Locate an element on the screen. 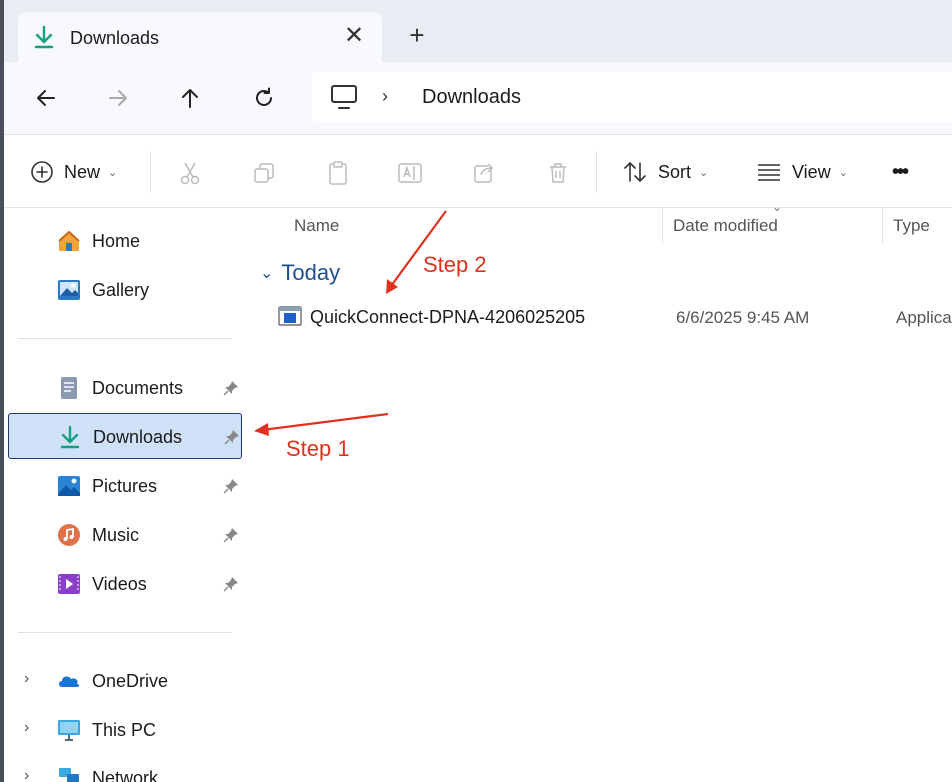  trash-icon is located at coordinates (558, 173).